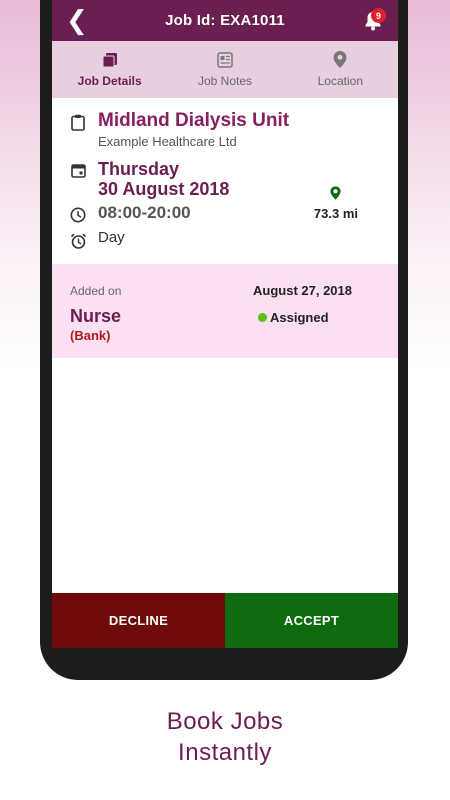 The height and width of the screenshot is (800, 450). Describe the element at coordinates (144, 212) in the screenshot. I see `job-time: 08:00-20:00` at that location.